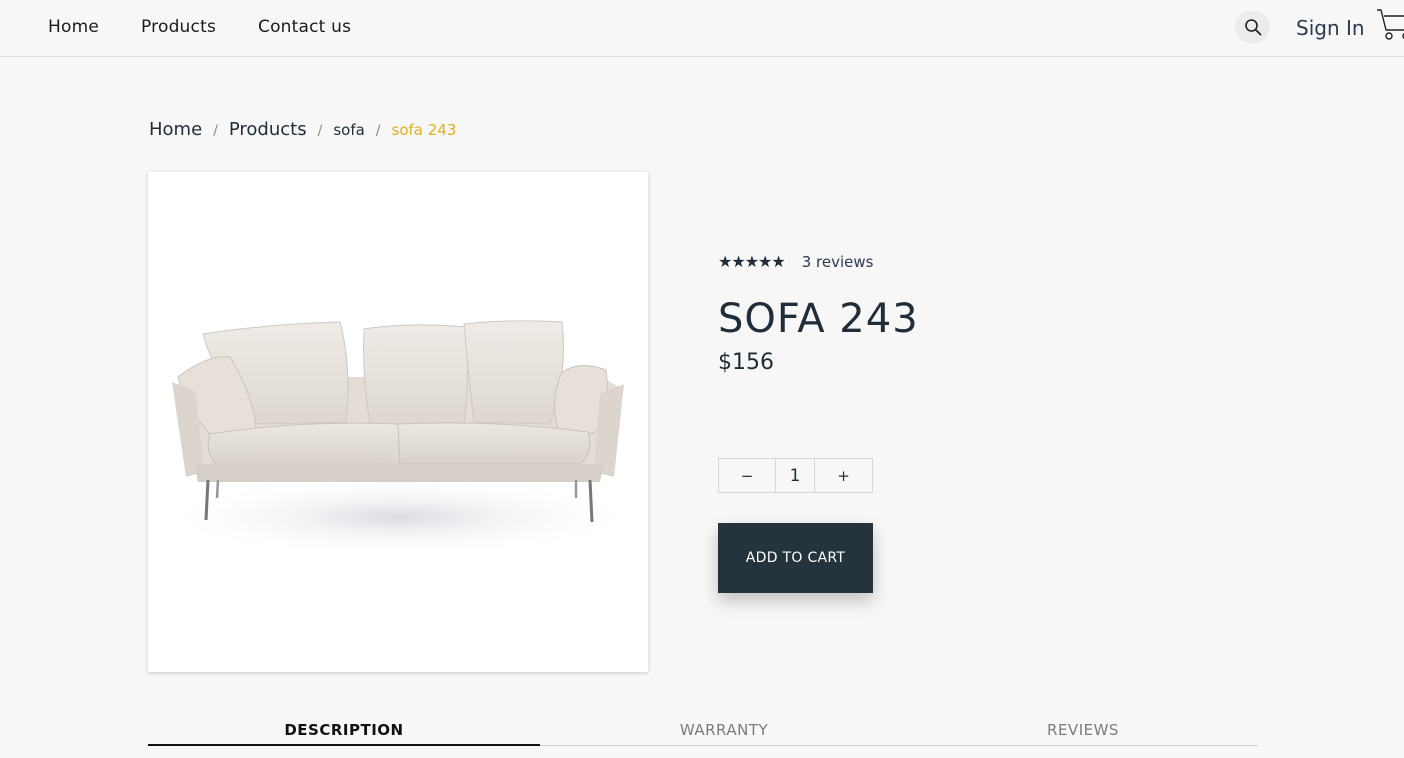 This screenshot has width=1404, height=758. Describe the element at coordinates (304, 27) in the screenshot. I see `nav-contact-link: Contact us` at that location.